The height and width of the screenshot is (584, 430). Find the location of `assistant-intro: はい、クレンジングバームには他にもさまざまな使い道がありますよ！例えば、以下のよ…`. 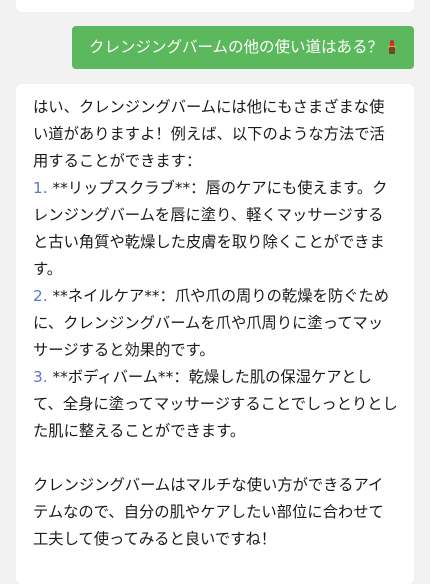

assistant-intro: はい、クレンジングバームには他にもさまざまな使い道がありますよ！例えば、以下のよ… is located at coordinates (209, 134).